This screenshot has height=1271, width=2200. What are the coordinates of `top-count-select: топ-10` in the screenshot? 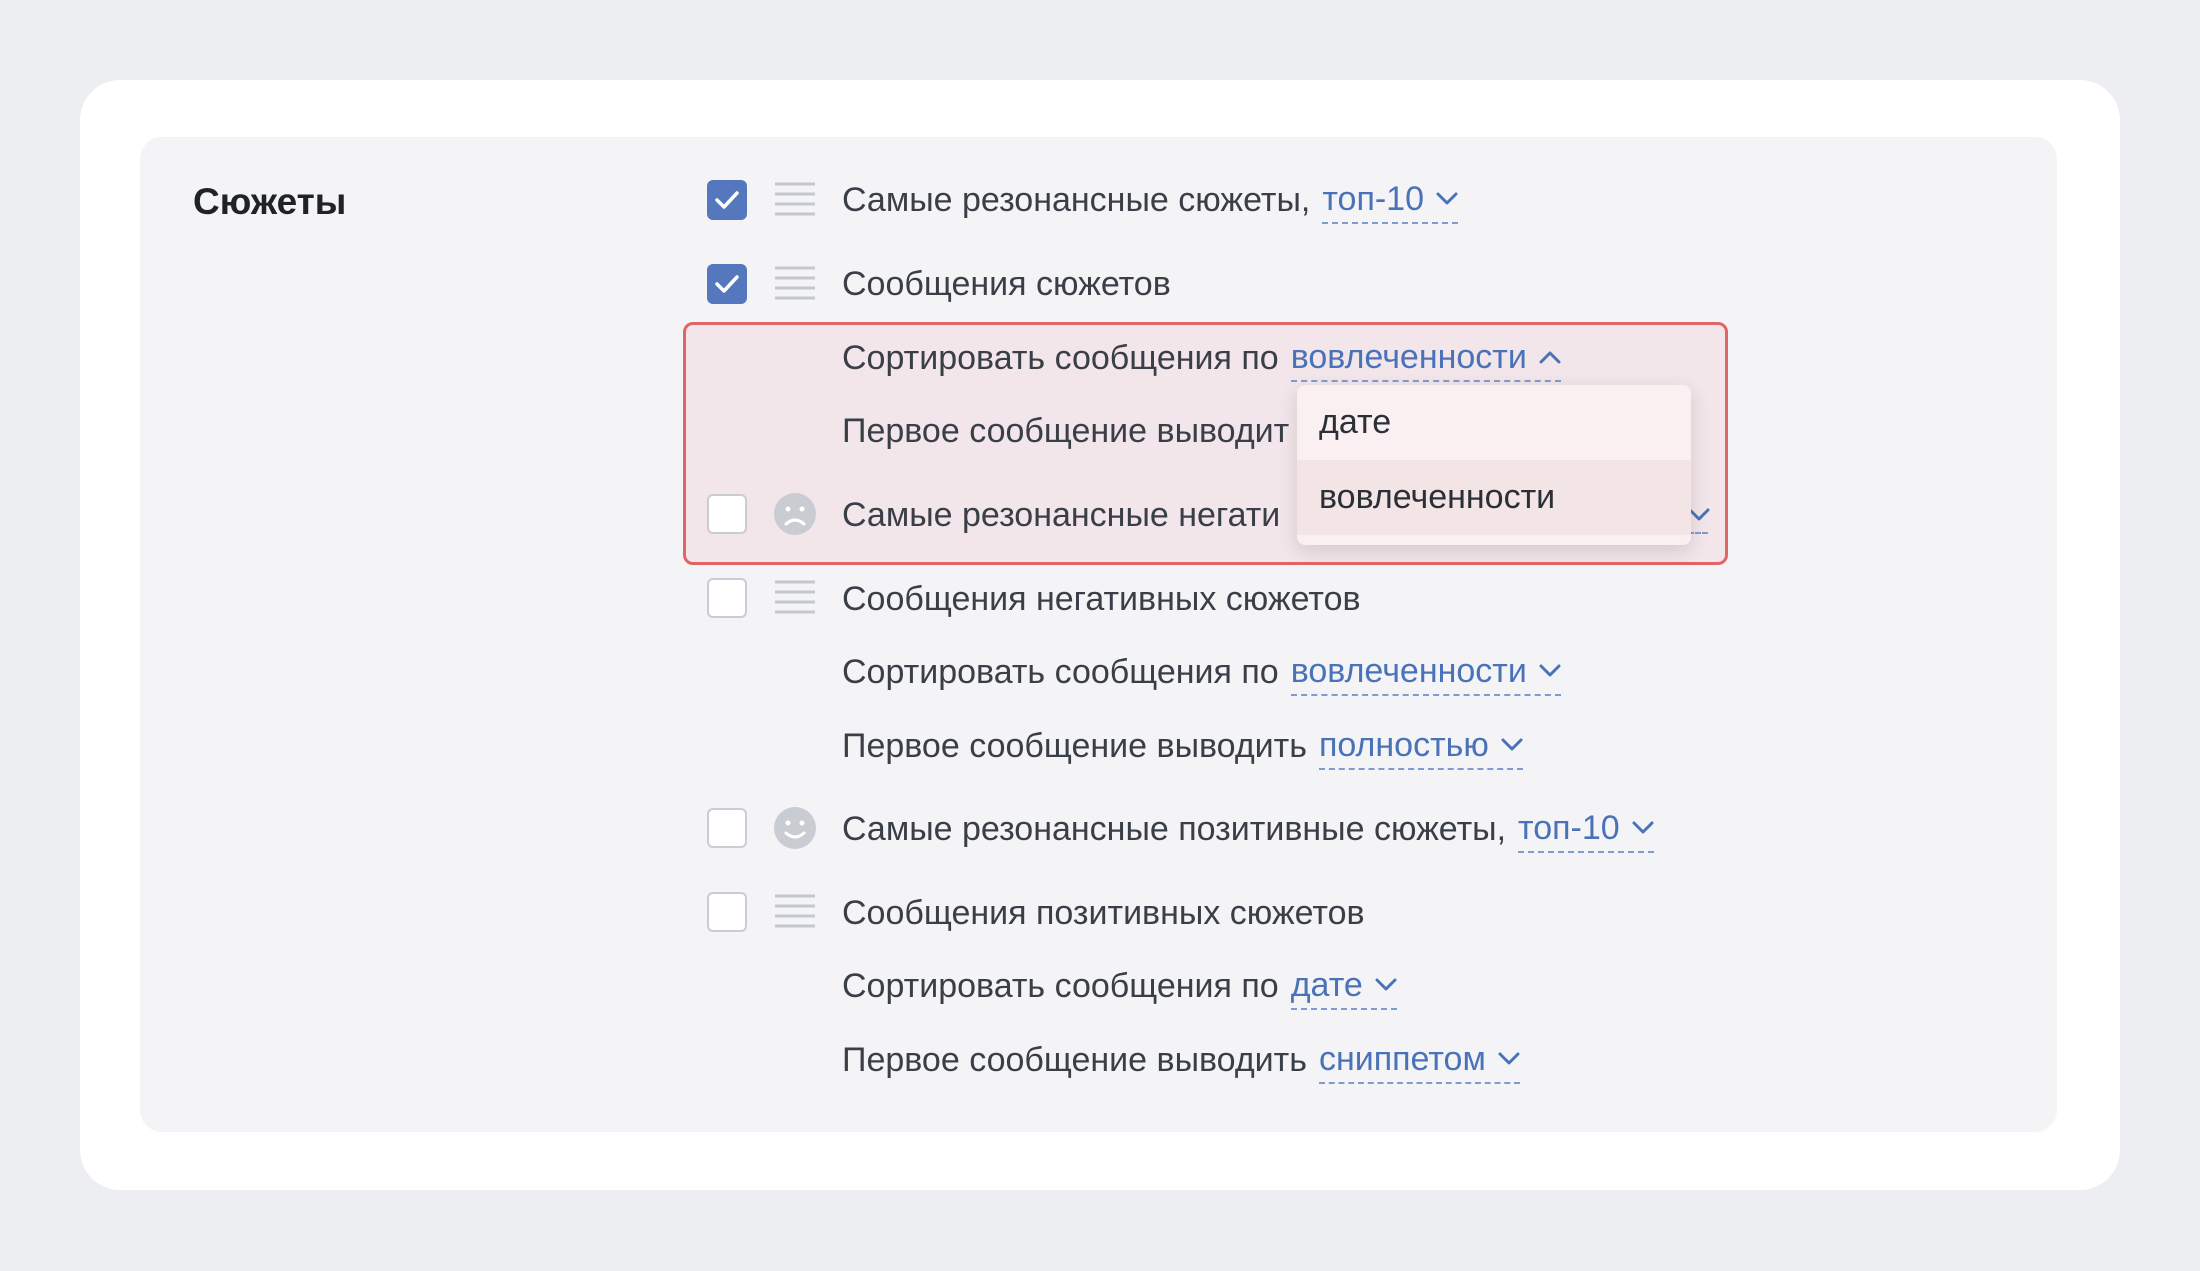 It's located at (1390, 200).